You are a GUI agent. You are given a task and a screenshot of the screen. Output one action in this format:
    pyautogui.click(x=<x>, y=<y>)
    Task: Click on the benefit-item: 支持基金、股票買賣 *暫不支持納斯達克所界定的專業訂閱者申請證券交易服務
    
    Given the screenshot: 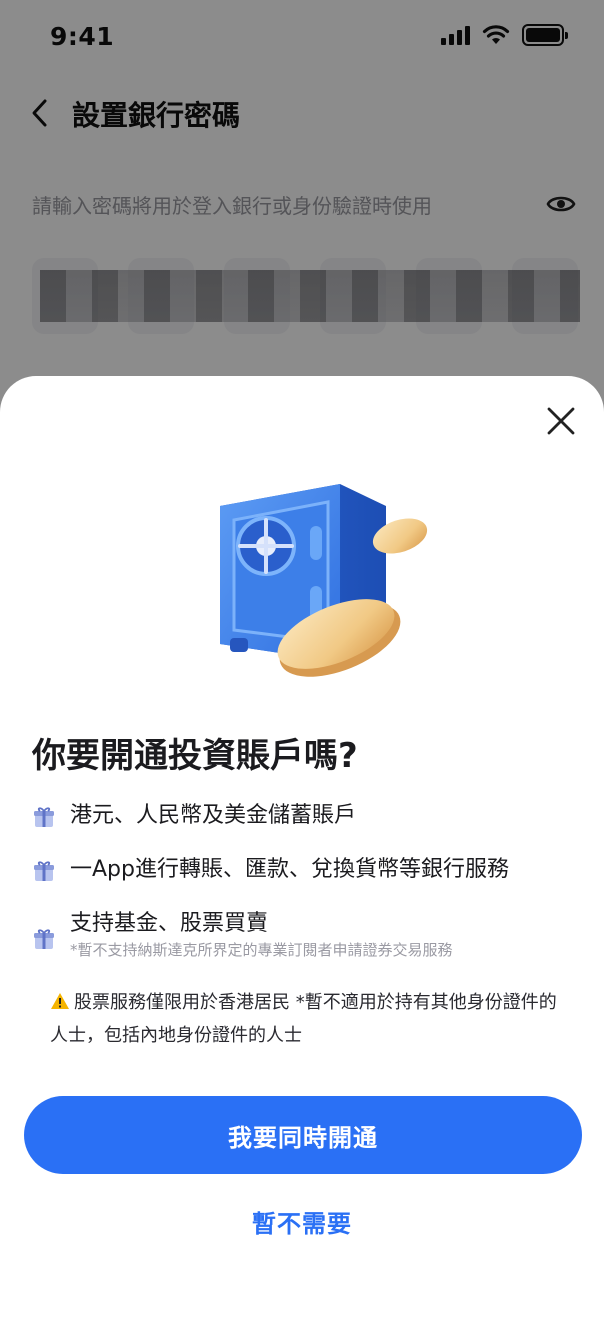 What is the action you would take?
    pyautogui.click(x=302, y=935)
    